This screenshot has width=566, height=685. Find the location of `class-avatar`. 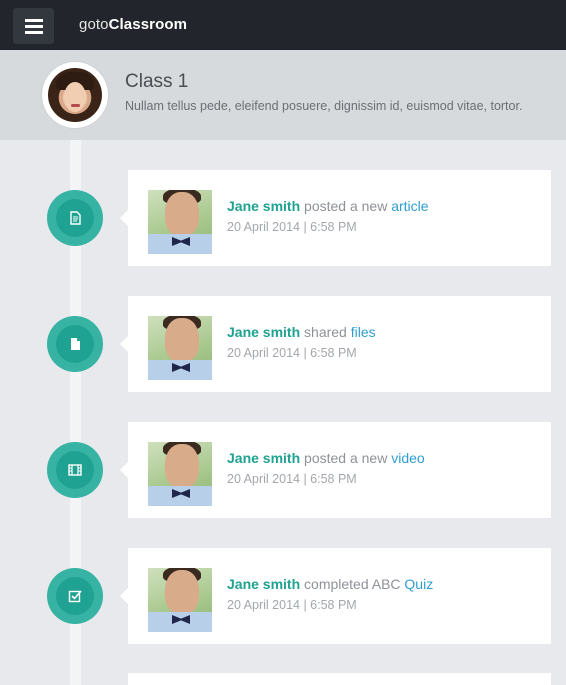

class-avatar is located at coordinates (75, 95).